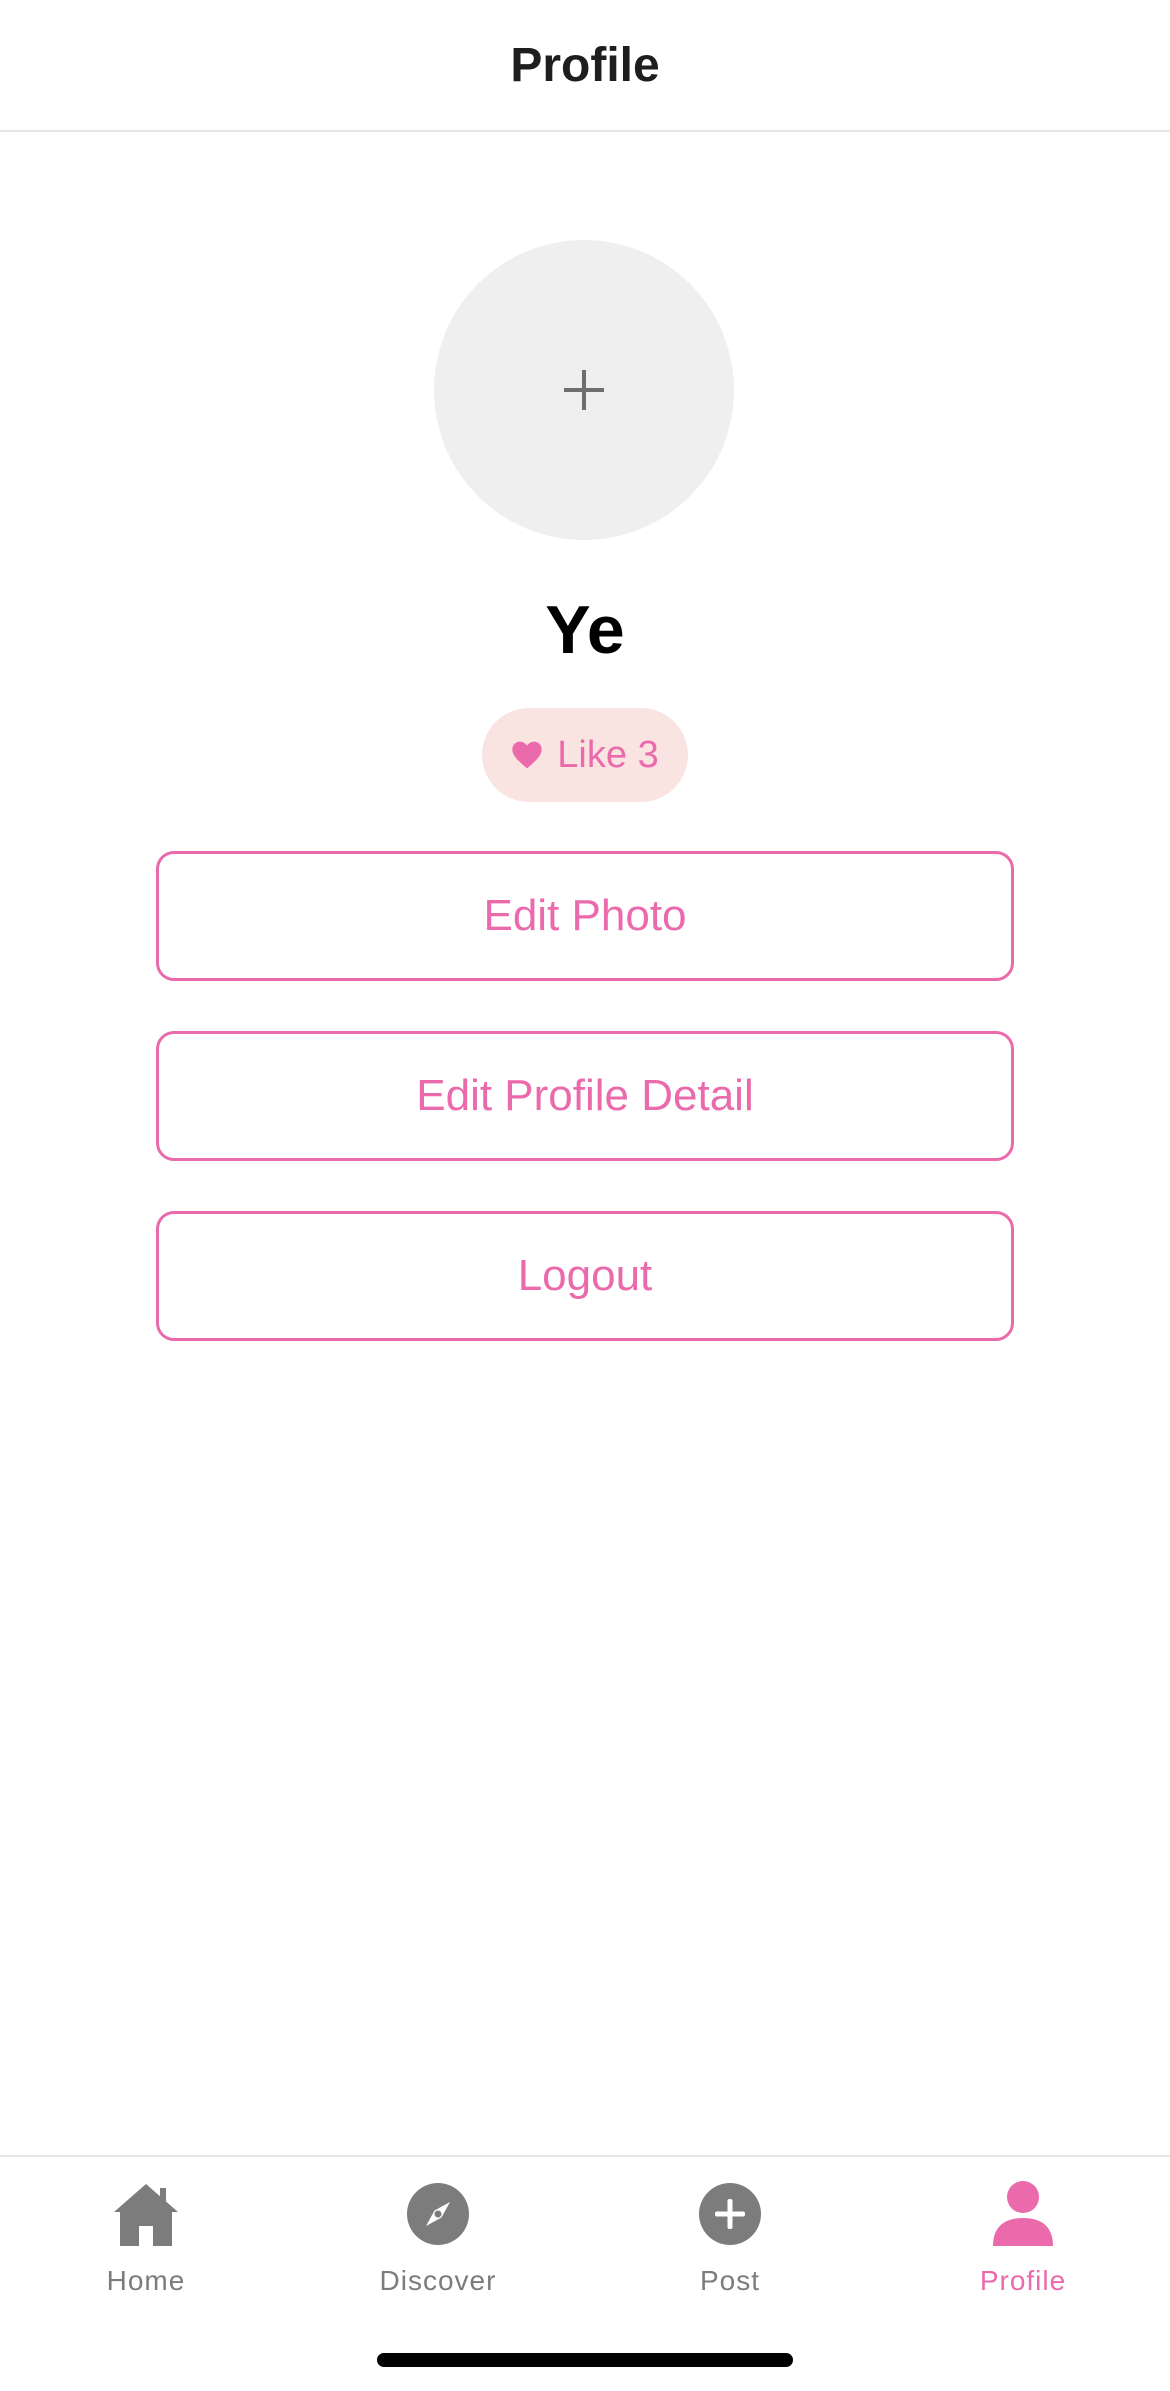 This screenshot has width=1170, height=2391. Describe the element at coordinates (585, 916) in the screenshot. I see `edit-photo-button: Edit Photo` at that location.